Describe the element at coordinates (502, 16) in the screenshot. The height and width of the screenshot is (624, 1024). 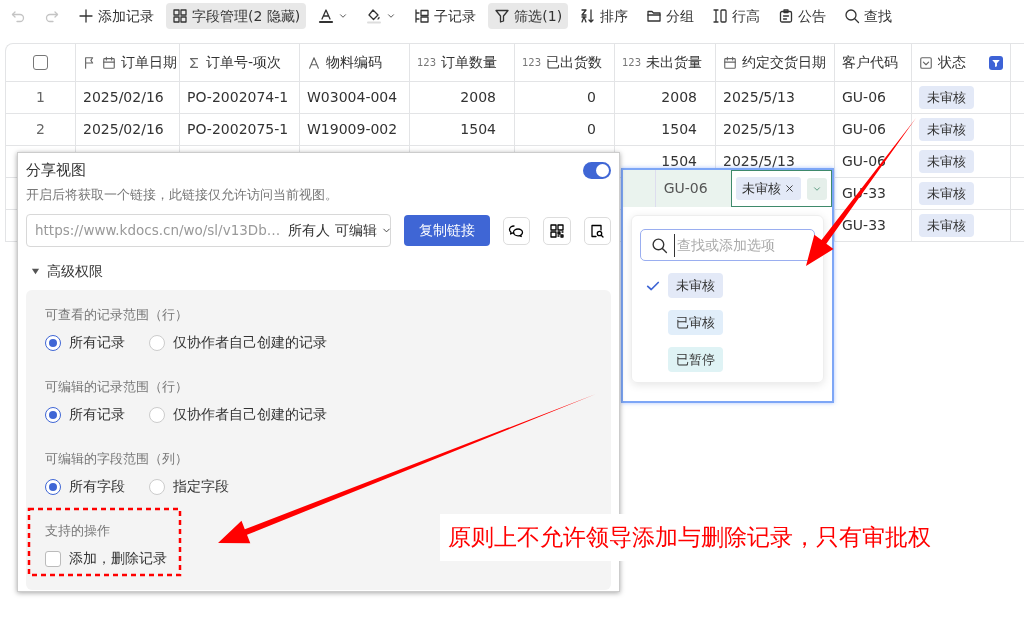
I see `filter-icon` at that location.